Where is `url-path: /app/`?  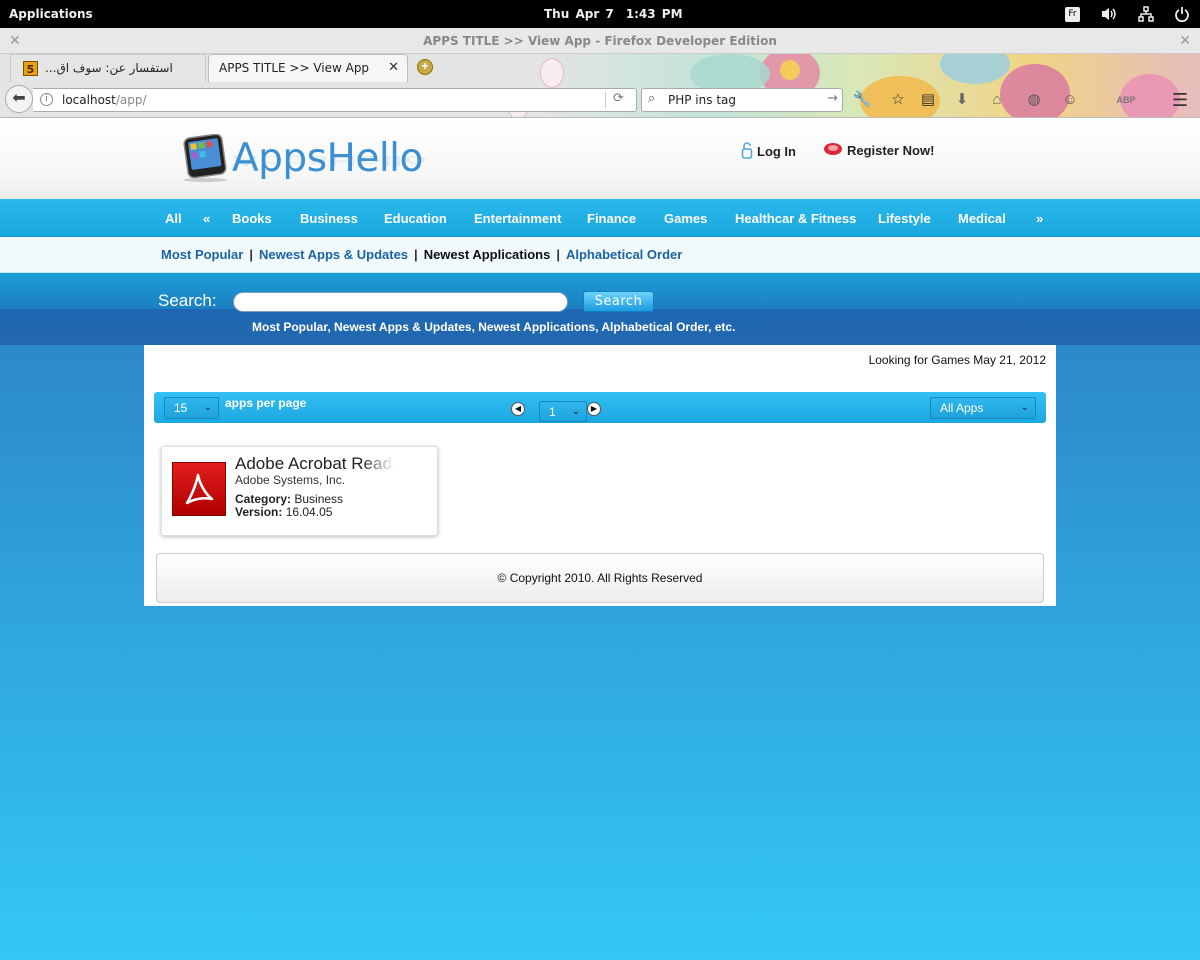
url-path: /app/ is located at coordinates (131, 100).